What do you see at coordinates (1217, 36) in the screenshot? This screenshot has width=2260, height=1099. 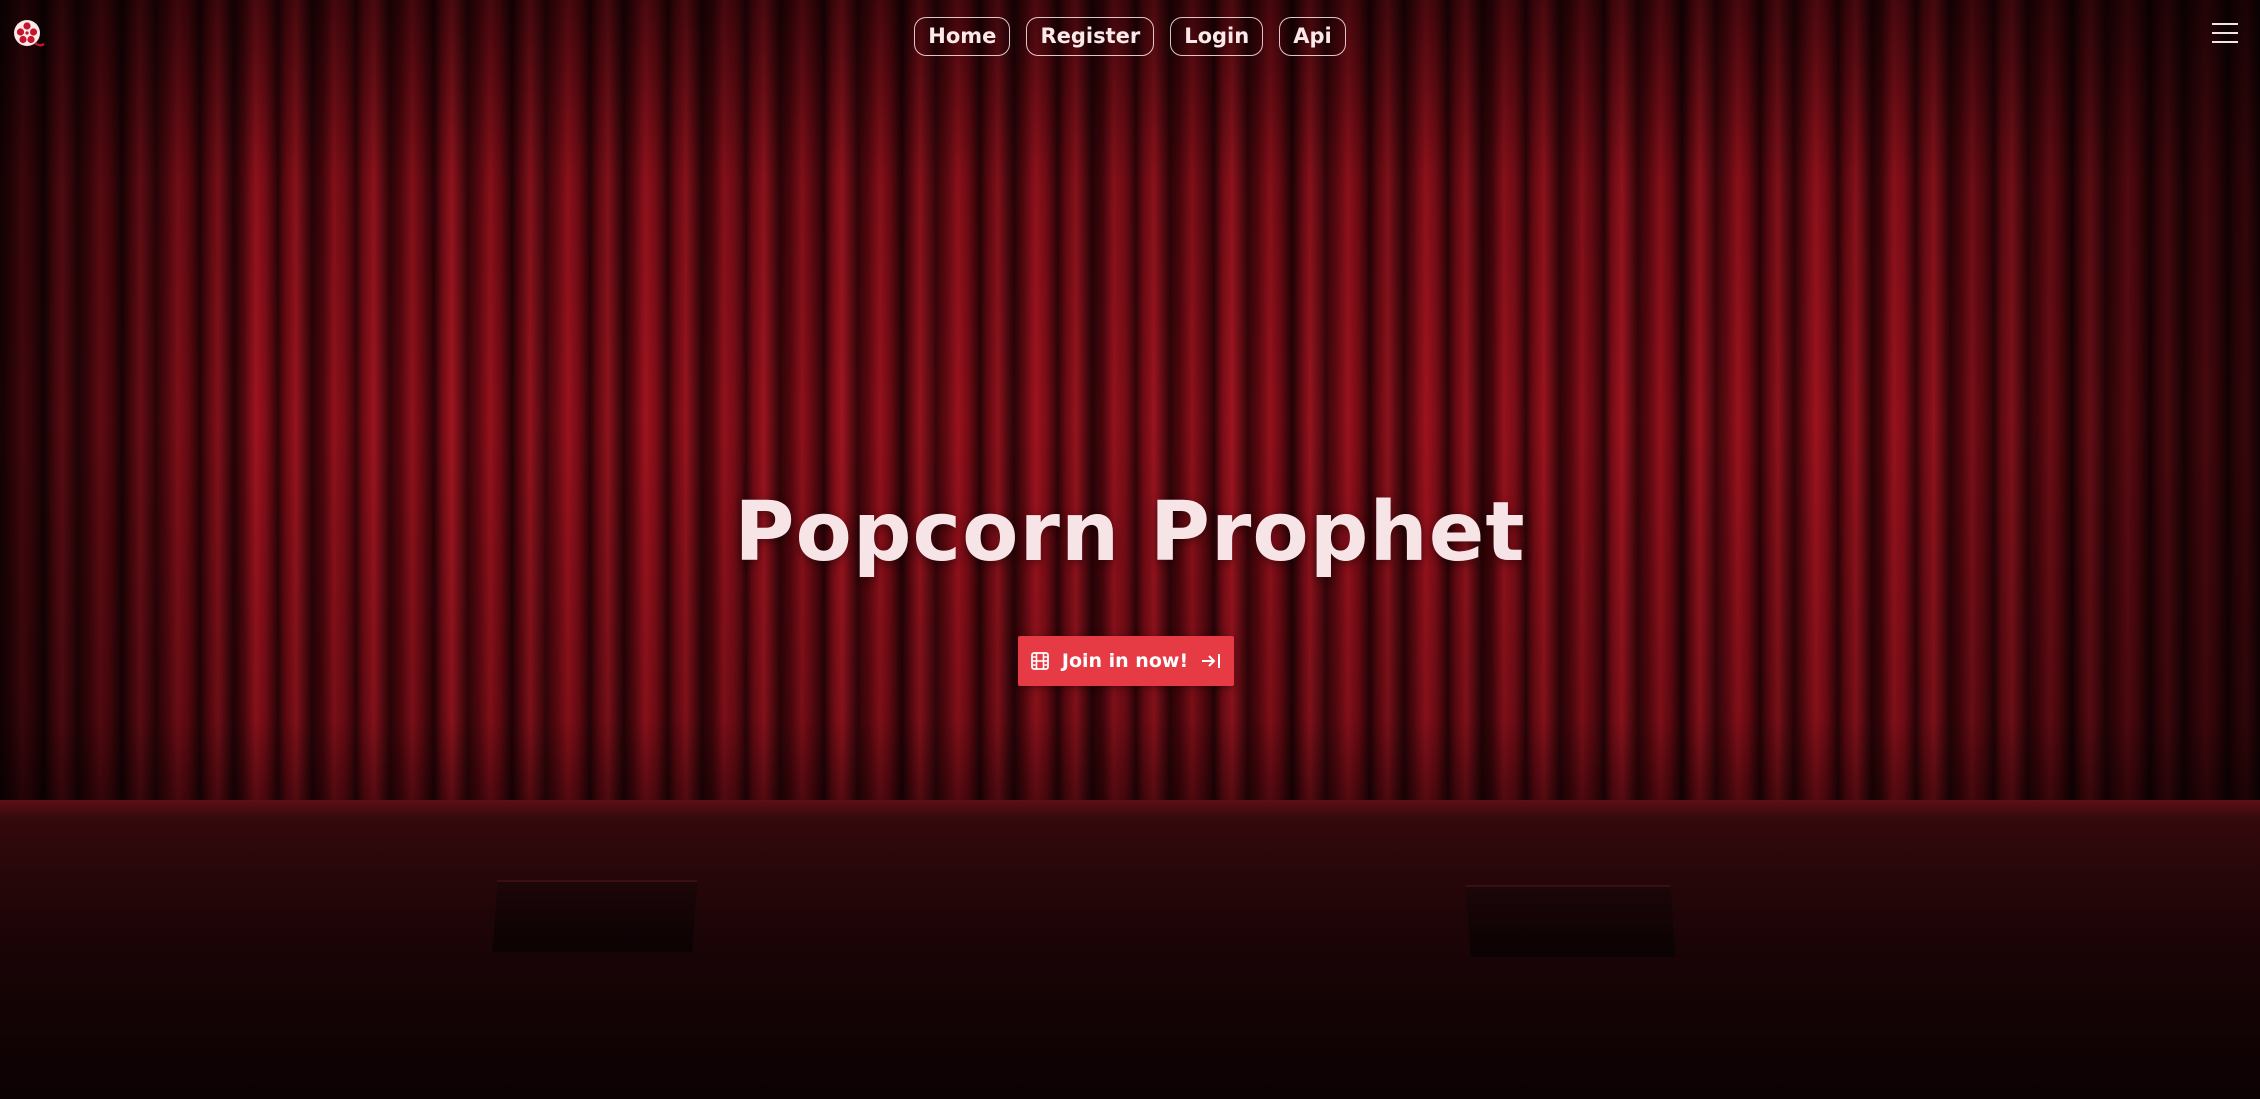 I see `nav-login-button: Login` at bounding box center [1217, 36].